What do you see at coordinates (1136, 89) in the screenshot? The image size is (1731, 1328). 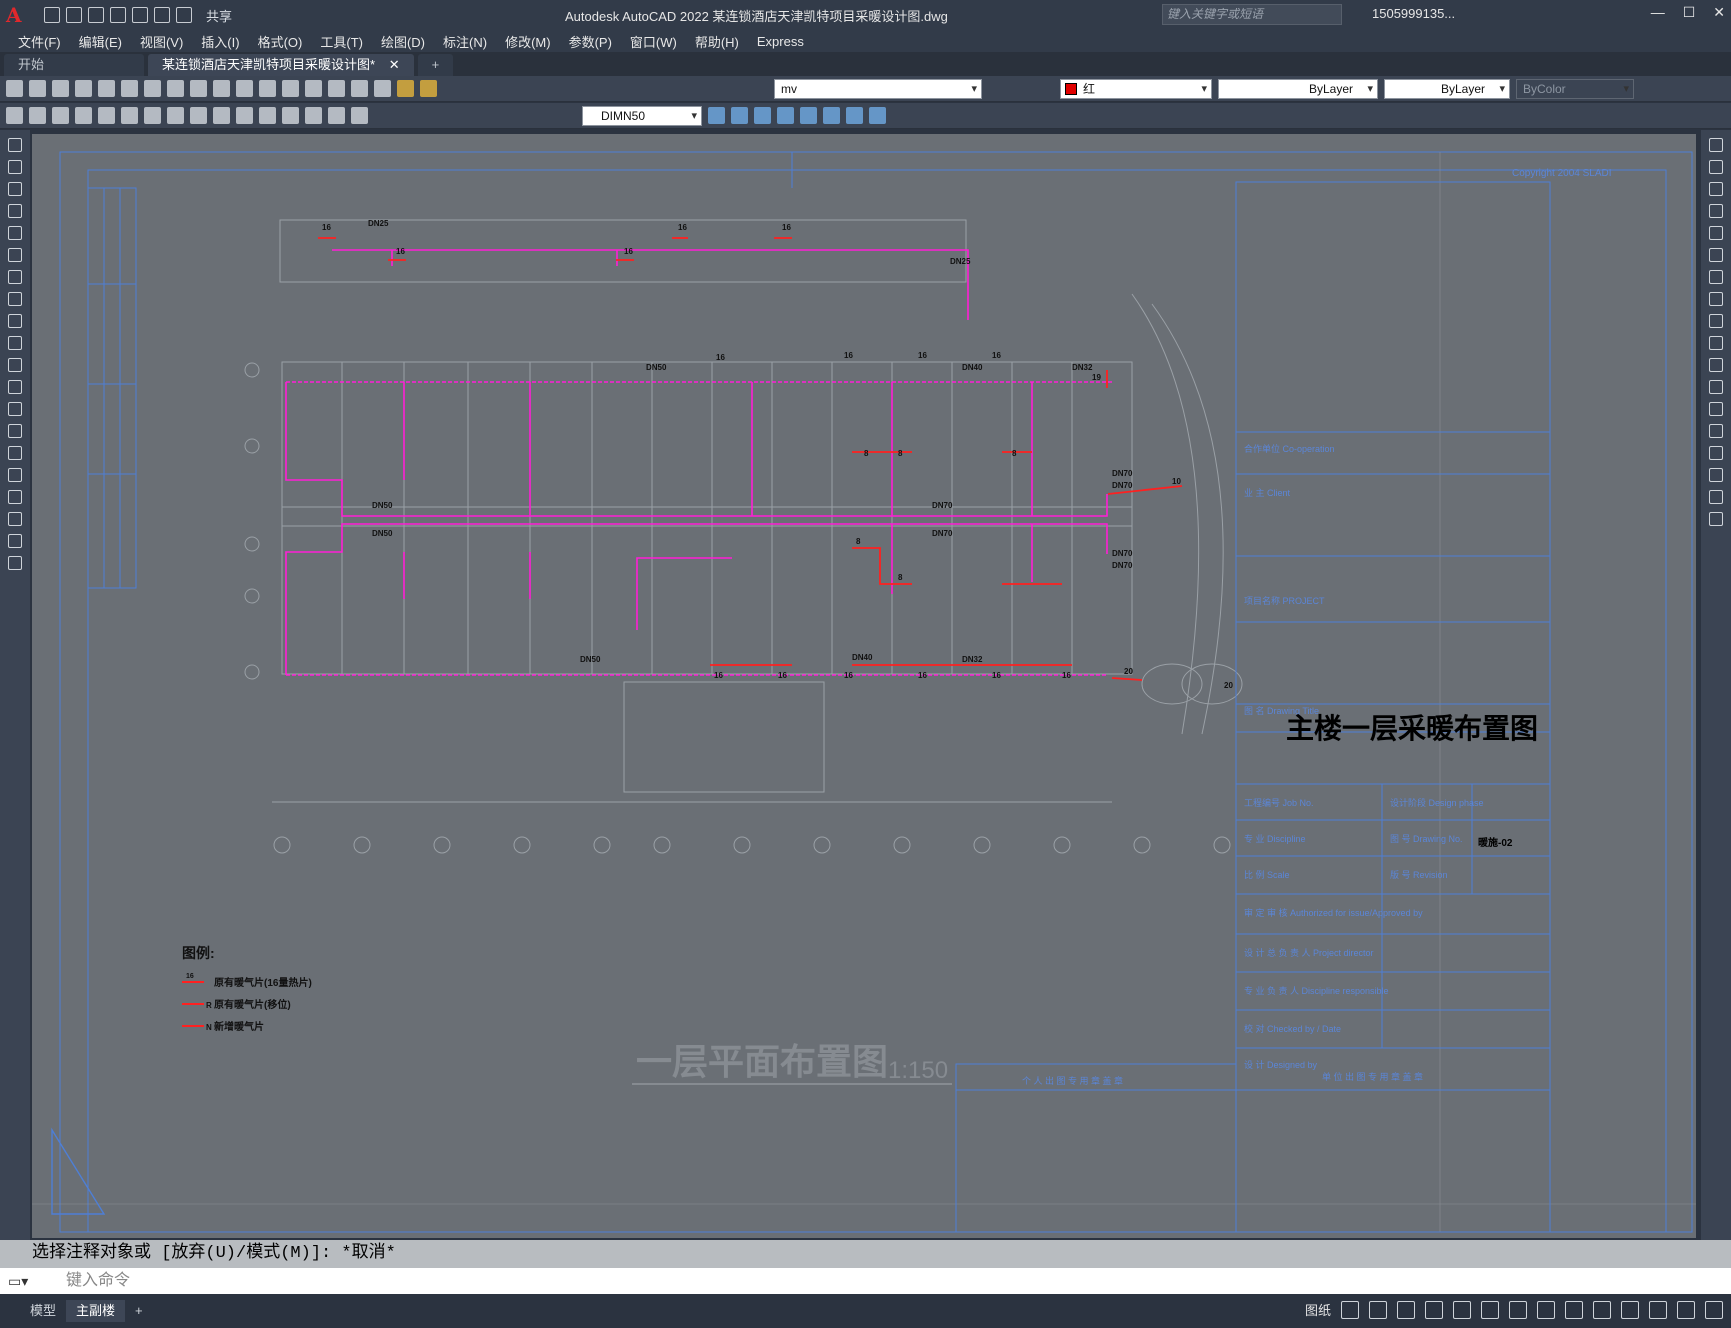 I see `color-dropdown: 红` at bounding box center [1136, 89].